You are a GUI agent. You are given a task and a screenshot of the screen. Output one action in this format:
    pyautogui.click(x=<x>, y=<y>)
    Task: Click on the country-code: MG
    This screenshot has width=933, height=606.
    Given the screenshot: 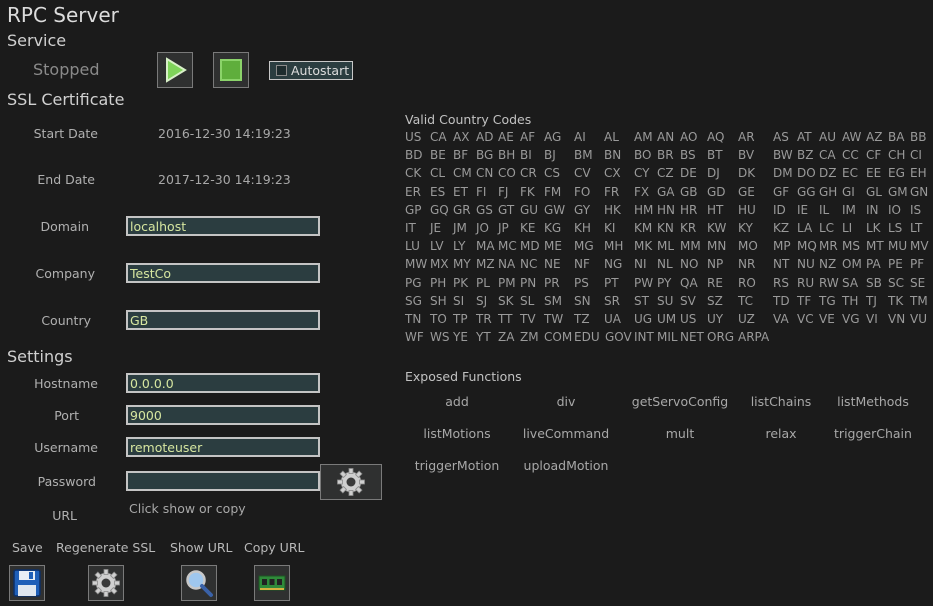 What is the action you would take?
    pyautogui.click(x=584, y=246)
    